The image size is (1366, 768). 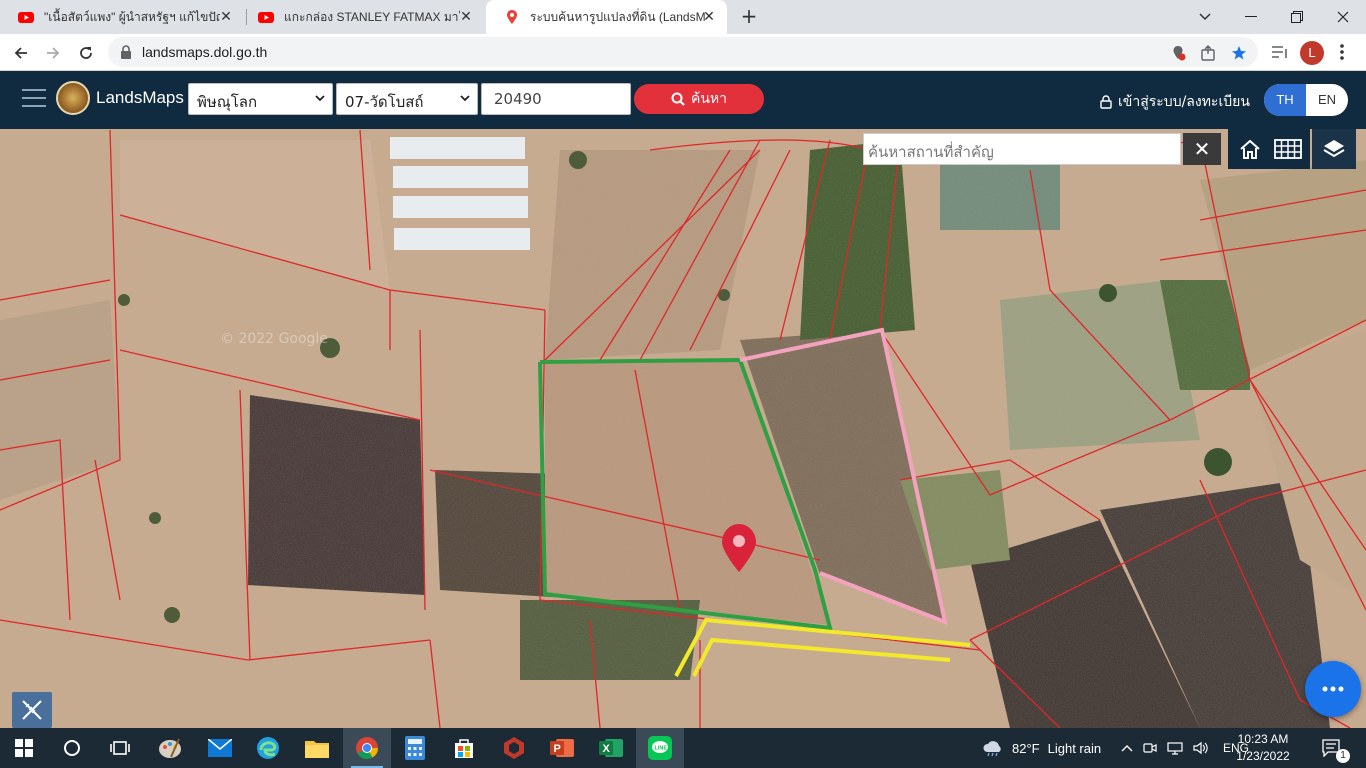 I want to click on ruler-pencil-icon, so click(x=32, y=710).